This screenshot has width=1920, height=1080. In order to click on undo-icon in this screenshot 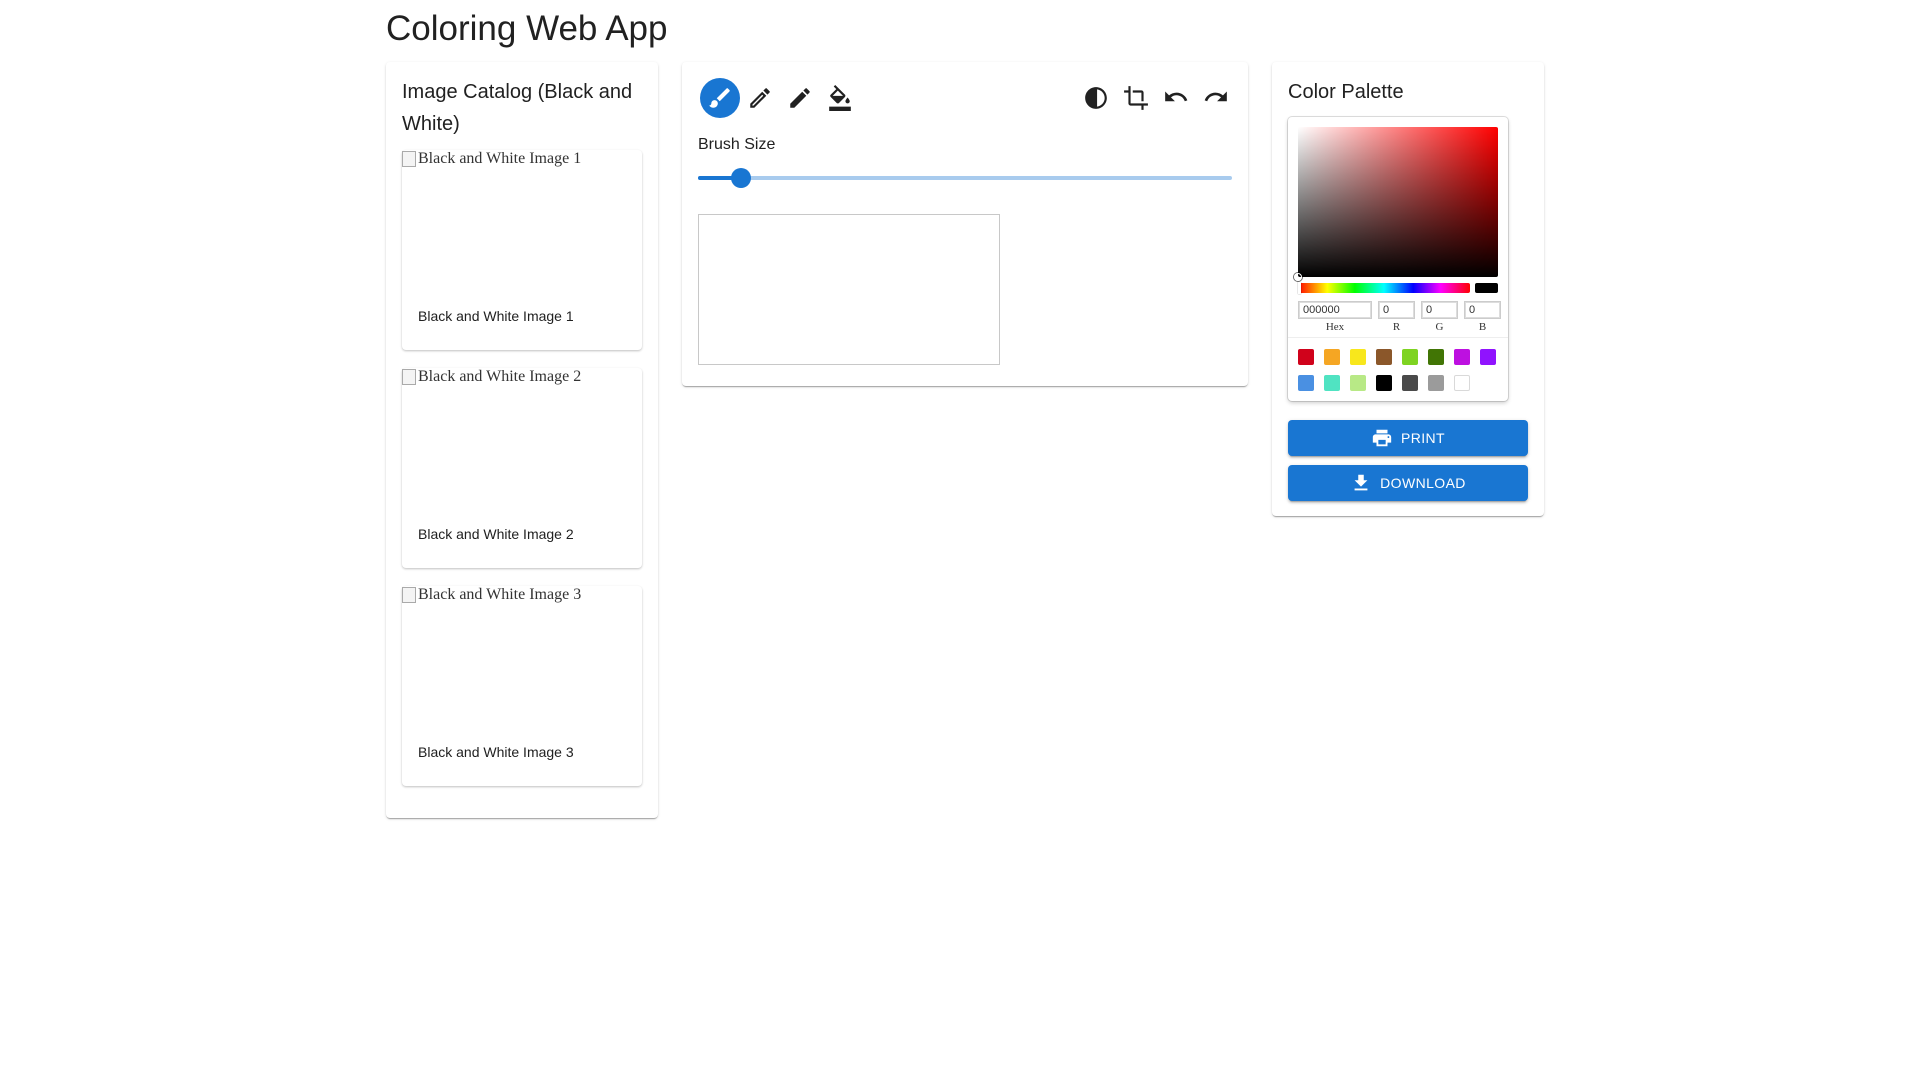, I will do `click(1176, 96)`.